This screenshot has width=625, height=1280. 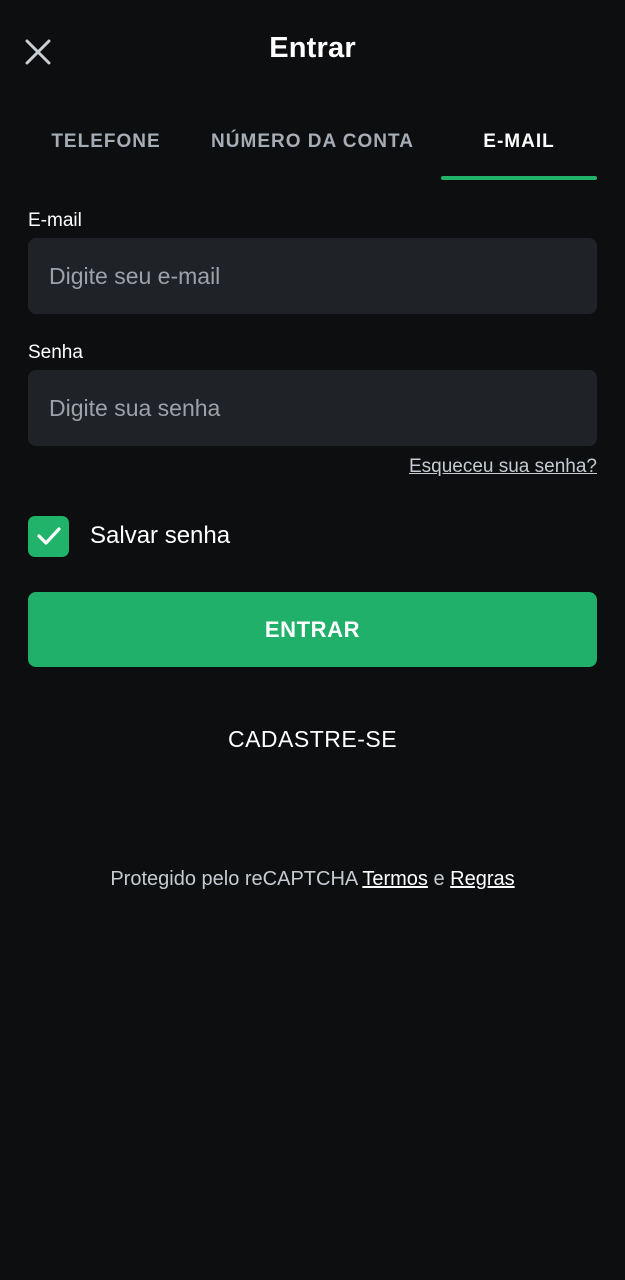 I want to click on header: Entrar, so click(x=312, y=52).